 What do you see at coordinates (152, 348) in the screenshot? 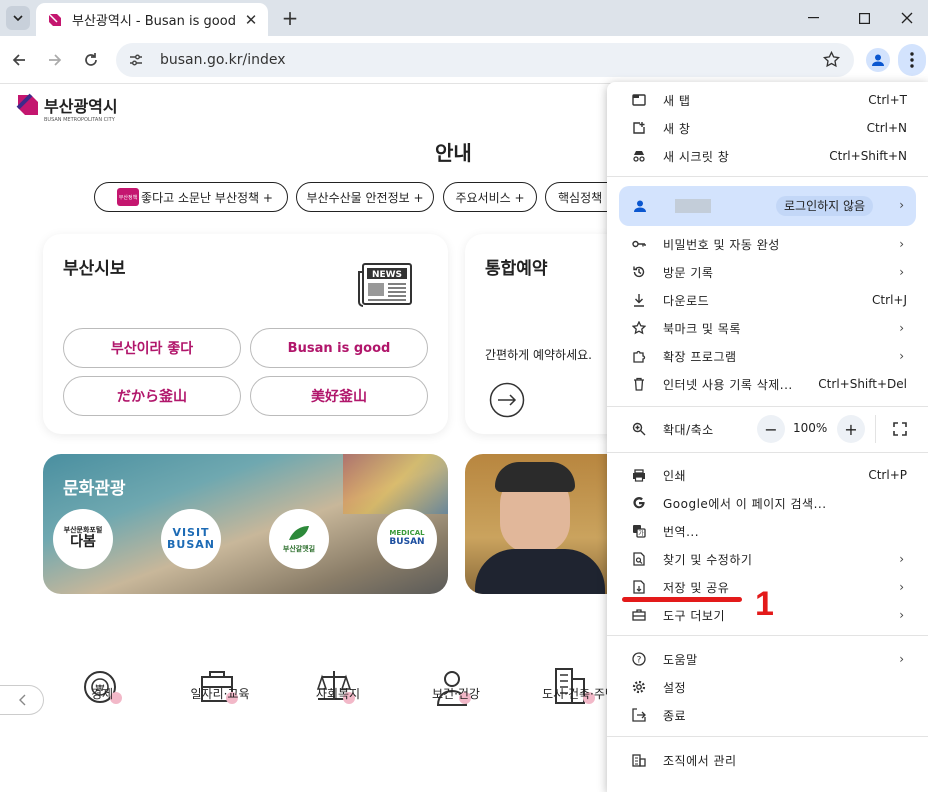
I see `sibo-button-korean: 부산이라 좋다` at bounding box center [152, 348].